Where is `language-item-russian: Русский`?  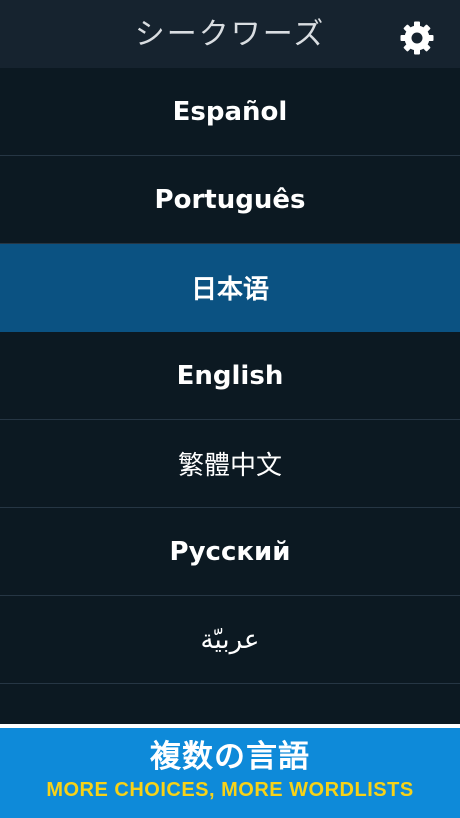 language-item-russian: Русский is located at coordinates (230, 552).